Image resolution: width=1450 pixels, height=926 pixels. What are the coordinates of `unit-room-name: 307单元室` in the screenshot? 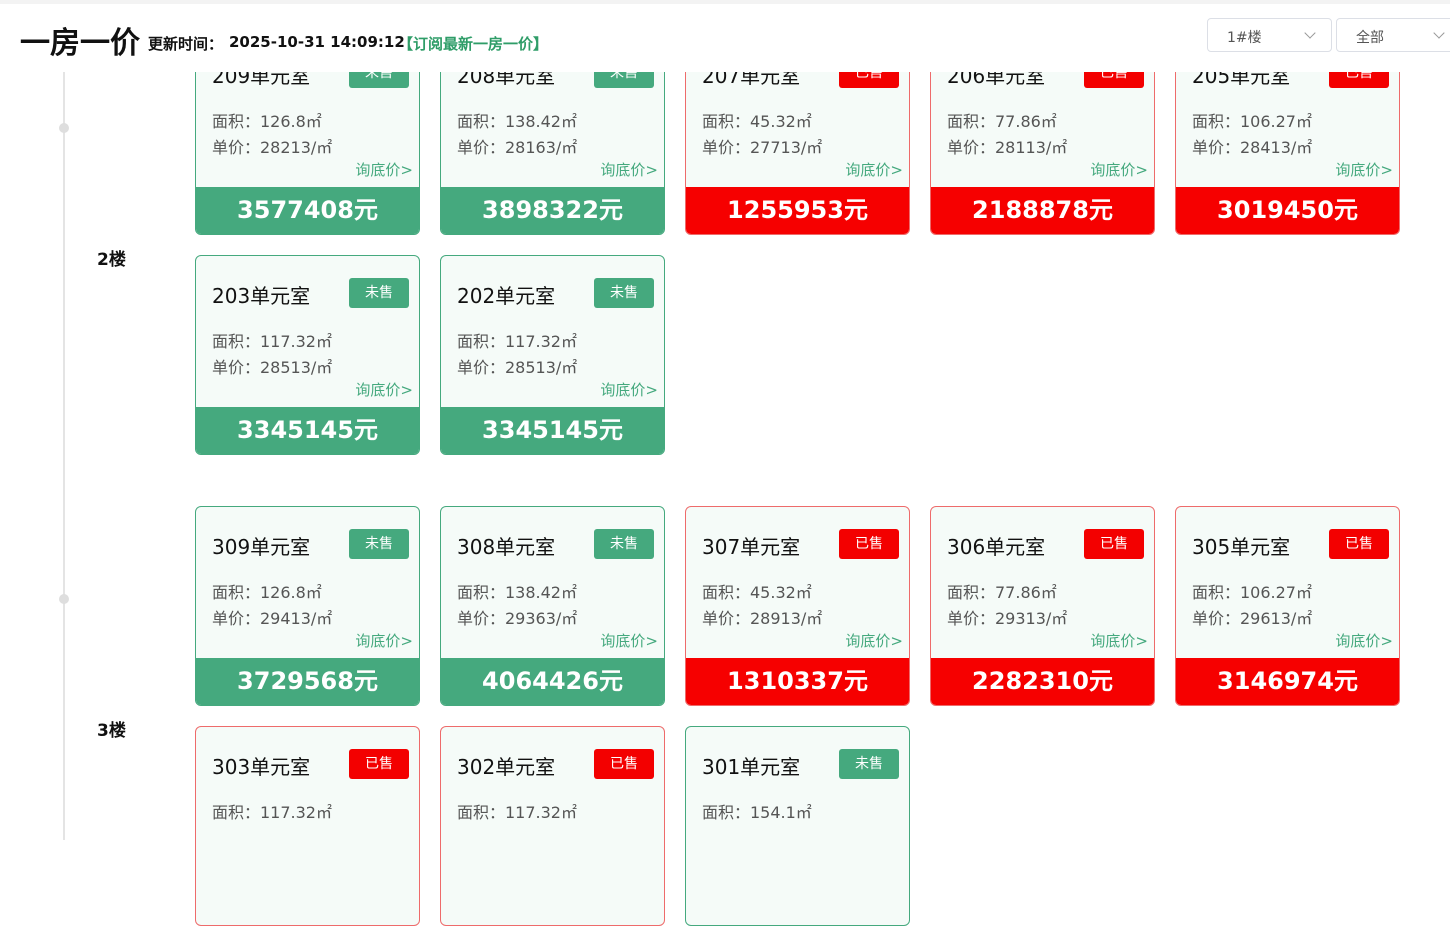 It's located at (751, 547).